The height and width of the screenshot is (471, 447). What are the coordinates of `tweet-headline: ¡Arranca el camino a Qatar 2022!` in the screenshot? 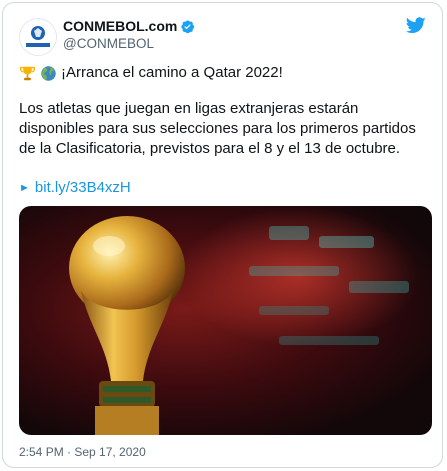 It's located at (172, 72).